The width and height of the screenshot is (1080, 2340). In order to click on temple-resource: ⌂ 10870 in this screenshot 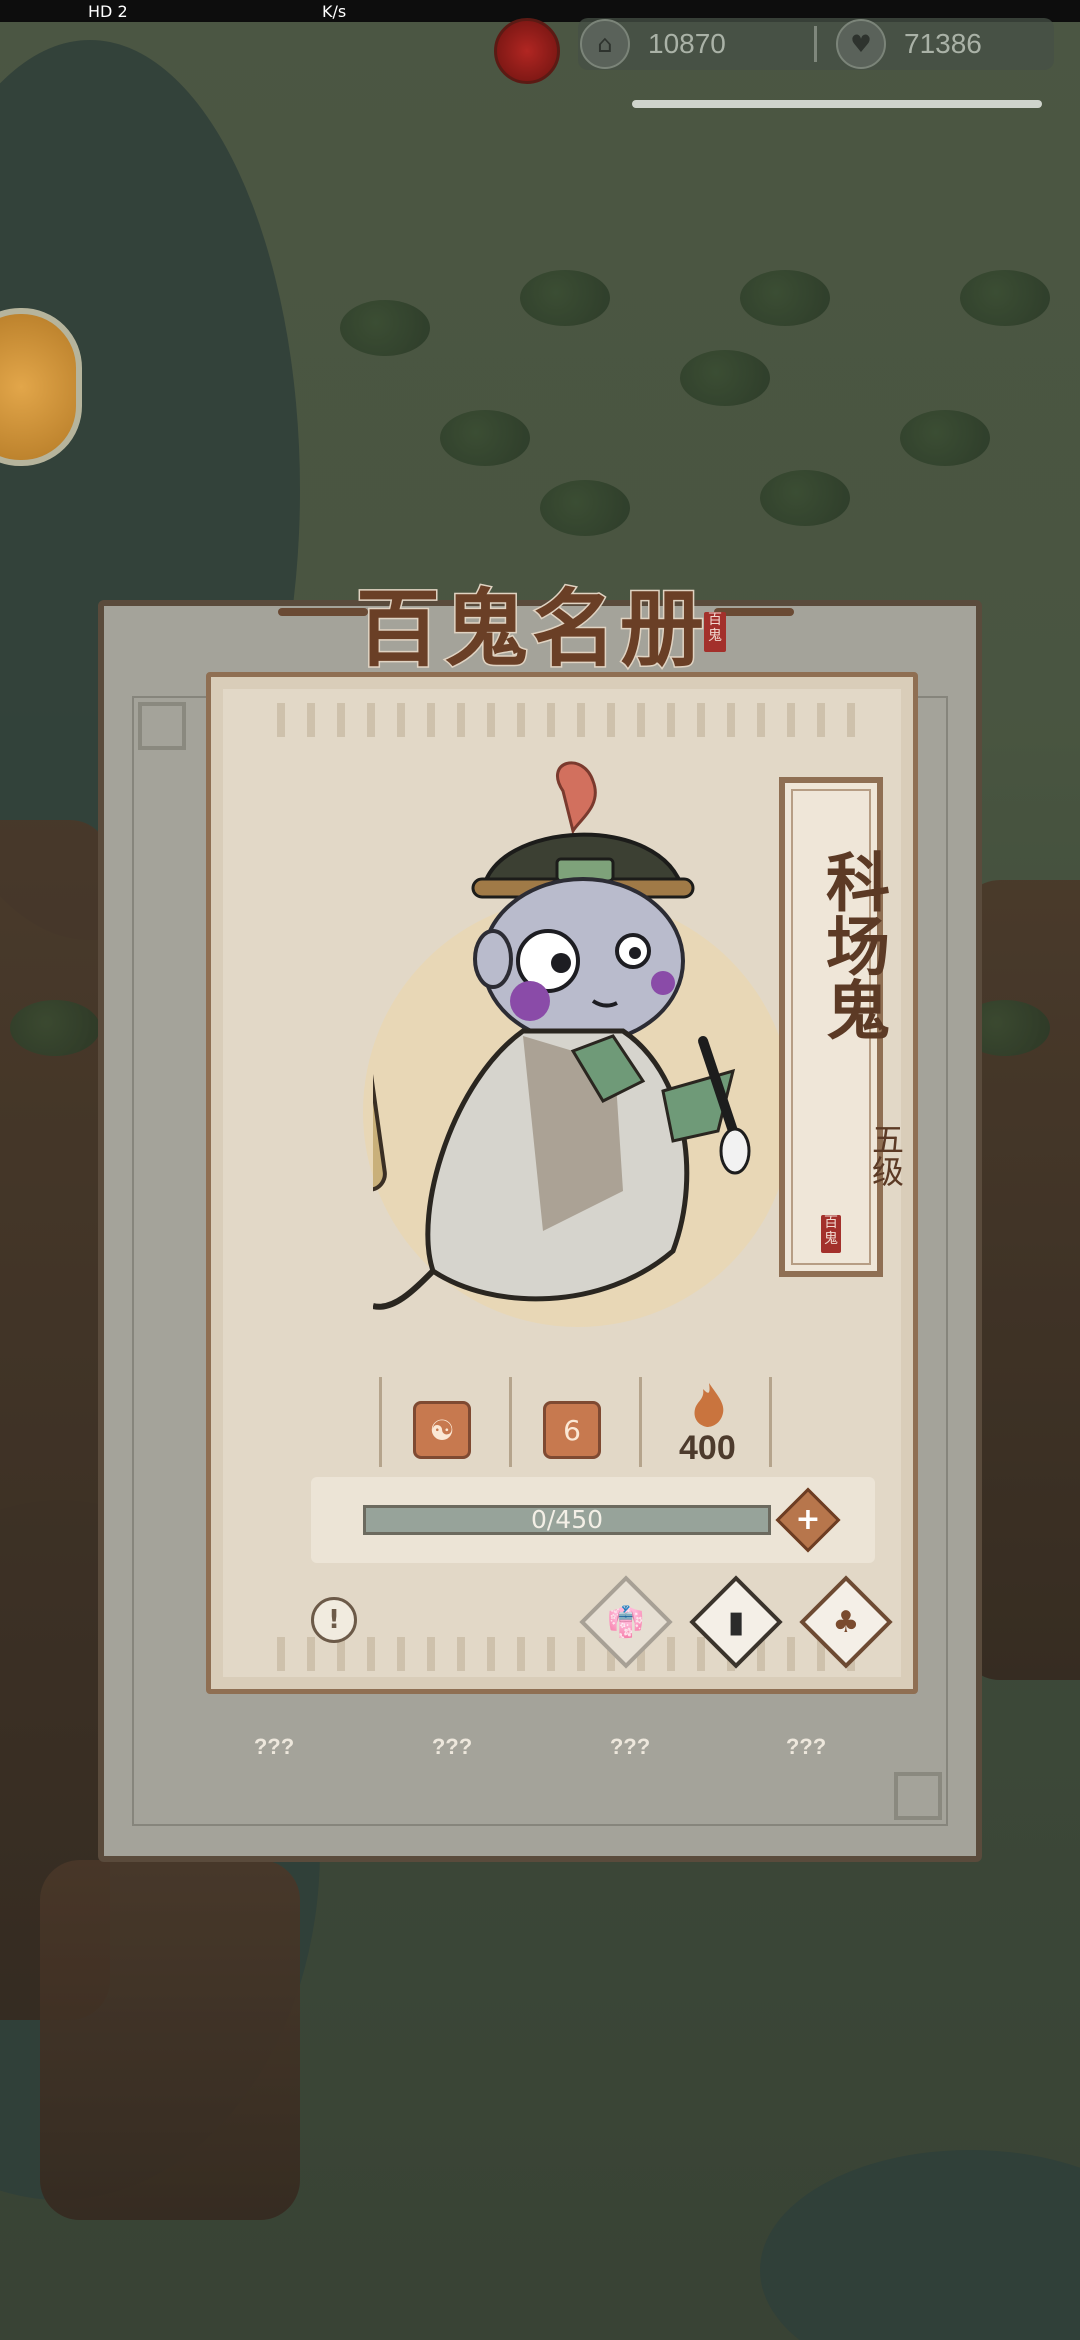, I will do `click(653, 44)`.